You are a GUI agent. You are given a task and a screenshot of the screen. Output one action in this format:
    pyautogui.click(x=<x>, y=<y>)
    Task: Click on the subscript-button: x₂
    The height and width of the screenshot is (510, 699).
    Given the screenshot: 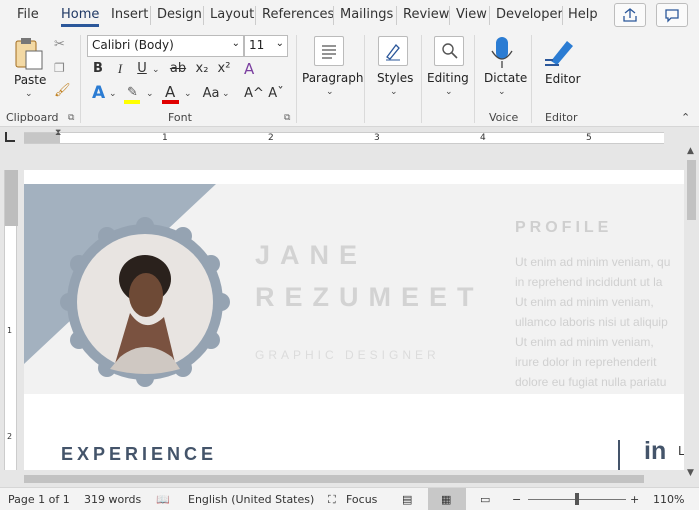 What is the action you would take?
    pyautogui.click(x=202, y=68)
    